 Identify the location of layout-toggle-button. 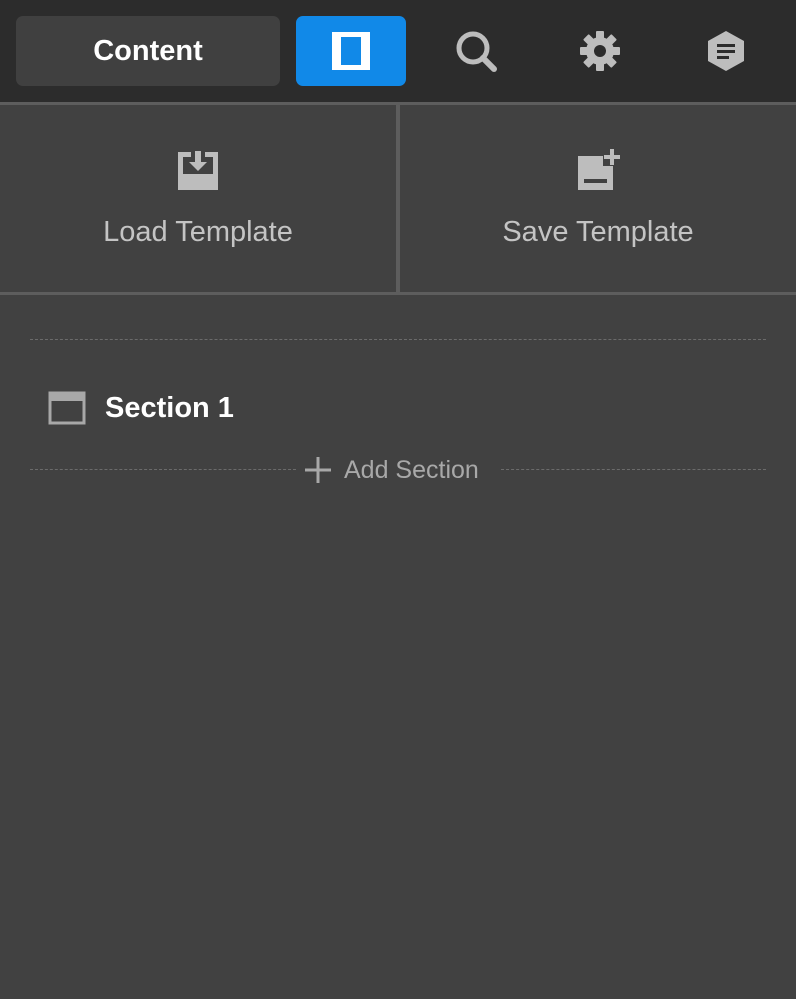
(351, 51).